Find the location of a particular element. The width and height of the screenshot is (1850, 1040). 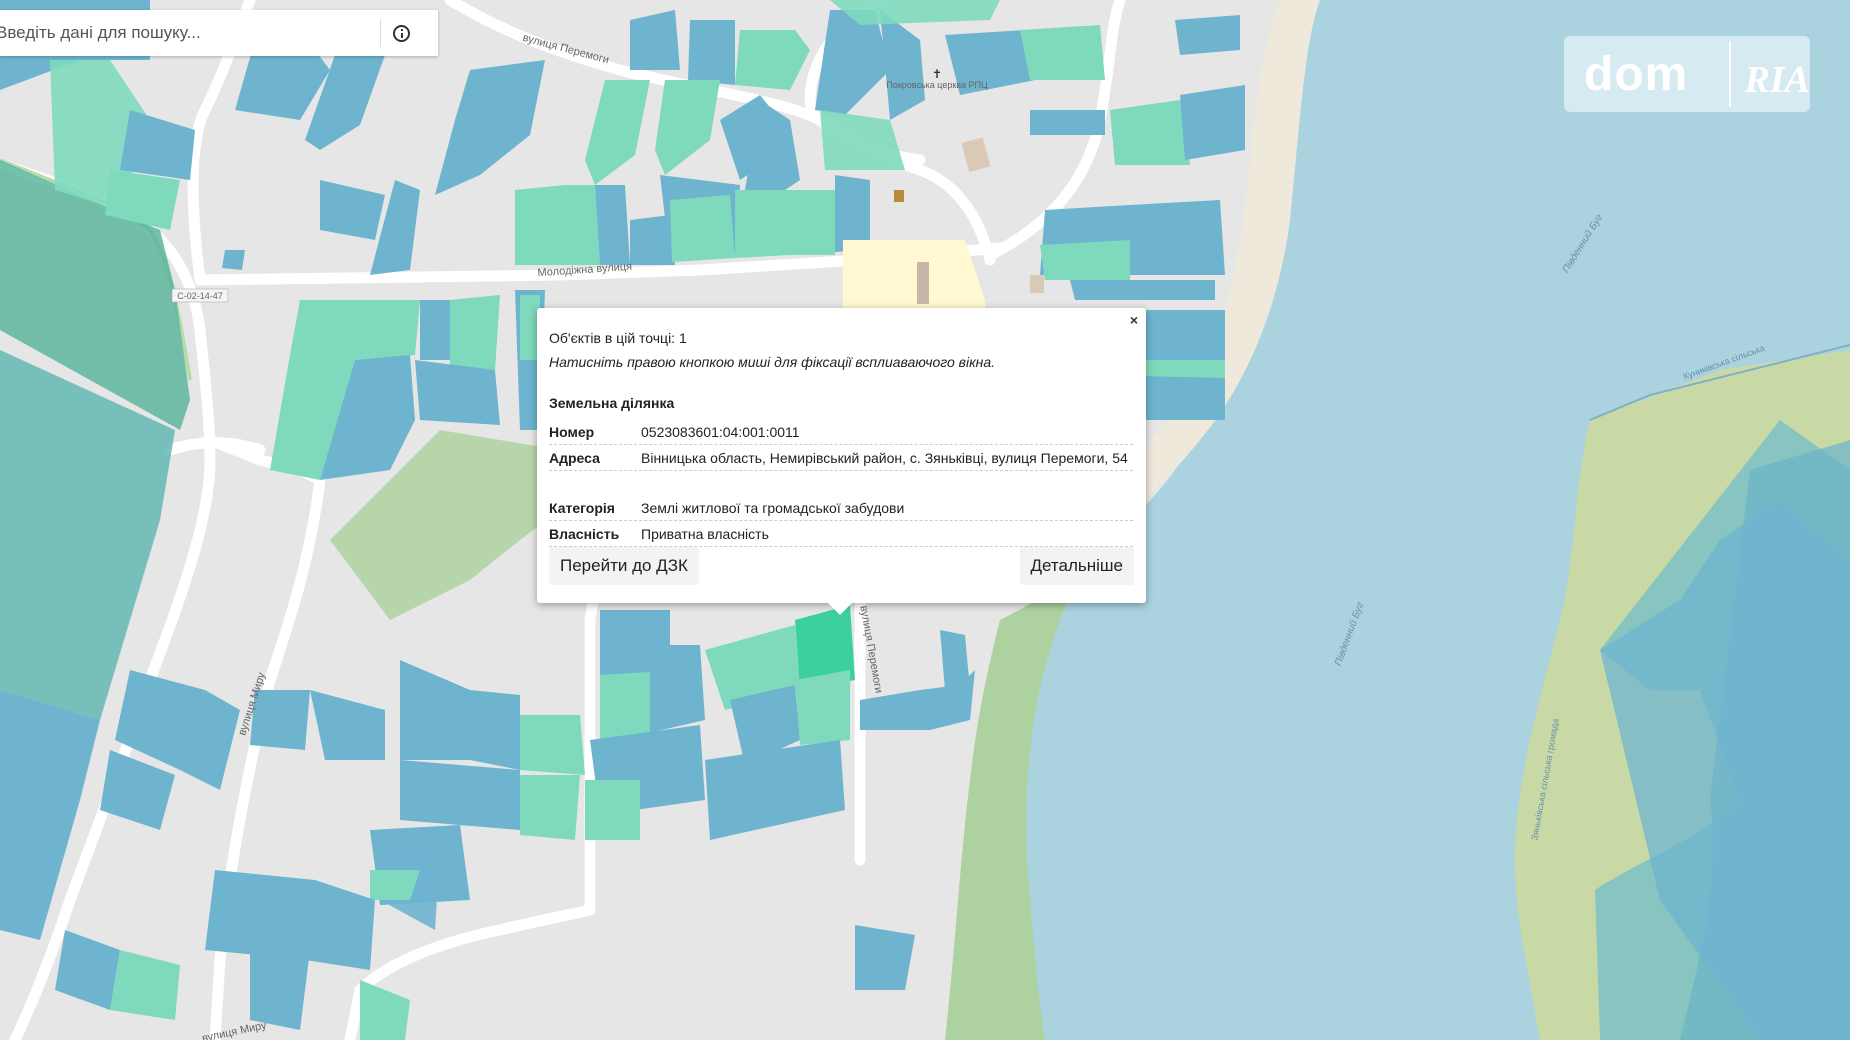

row-number-value: 0523083601:04:001:0011 is located at coordinates (720, 432).